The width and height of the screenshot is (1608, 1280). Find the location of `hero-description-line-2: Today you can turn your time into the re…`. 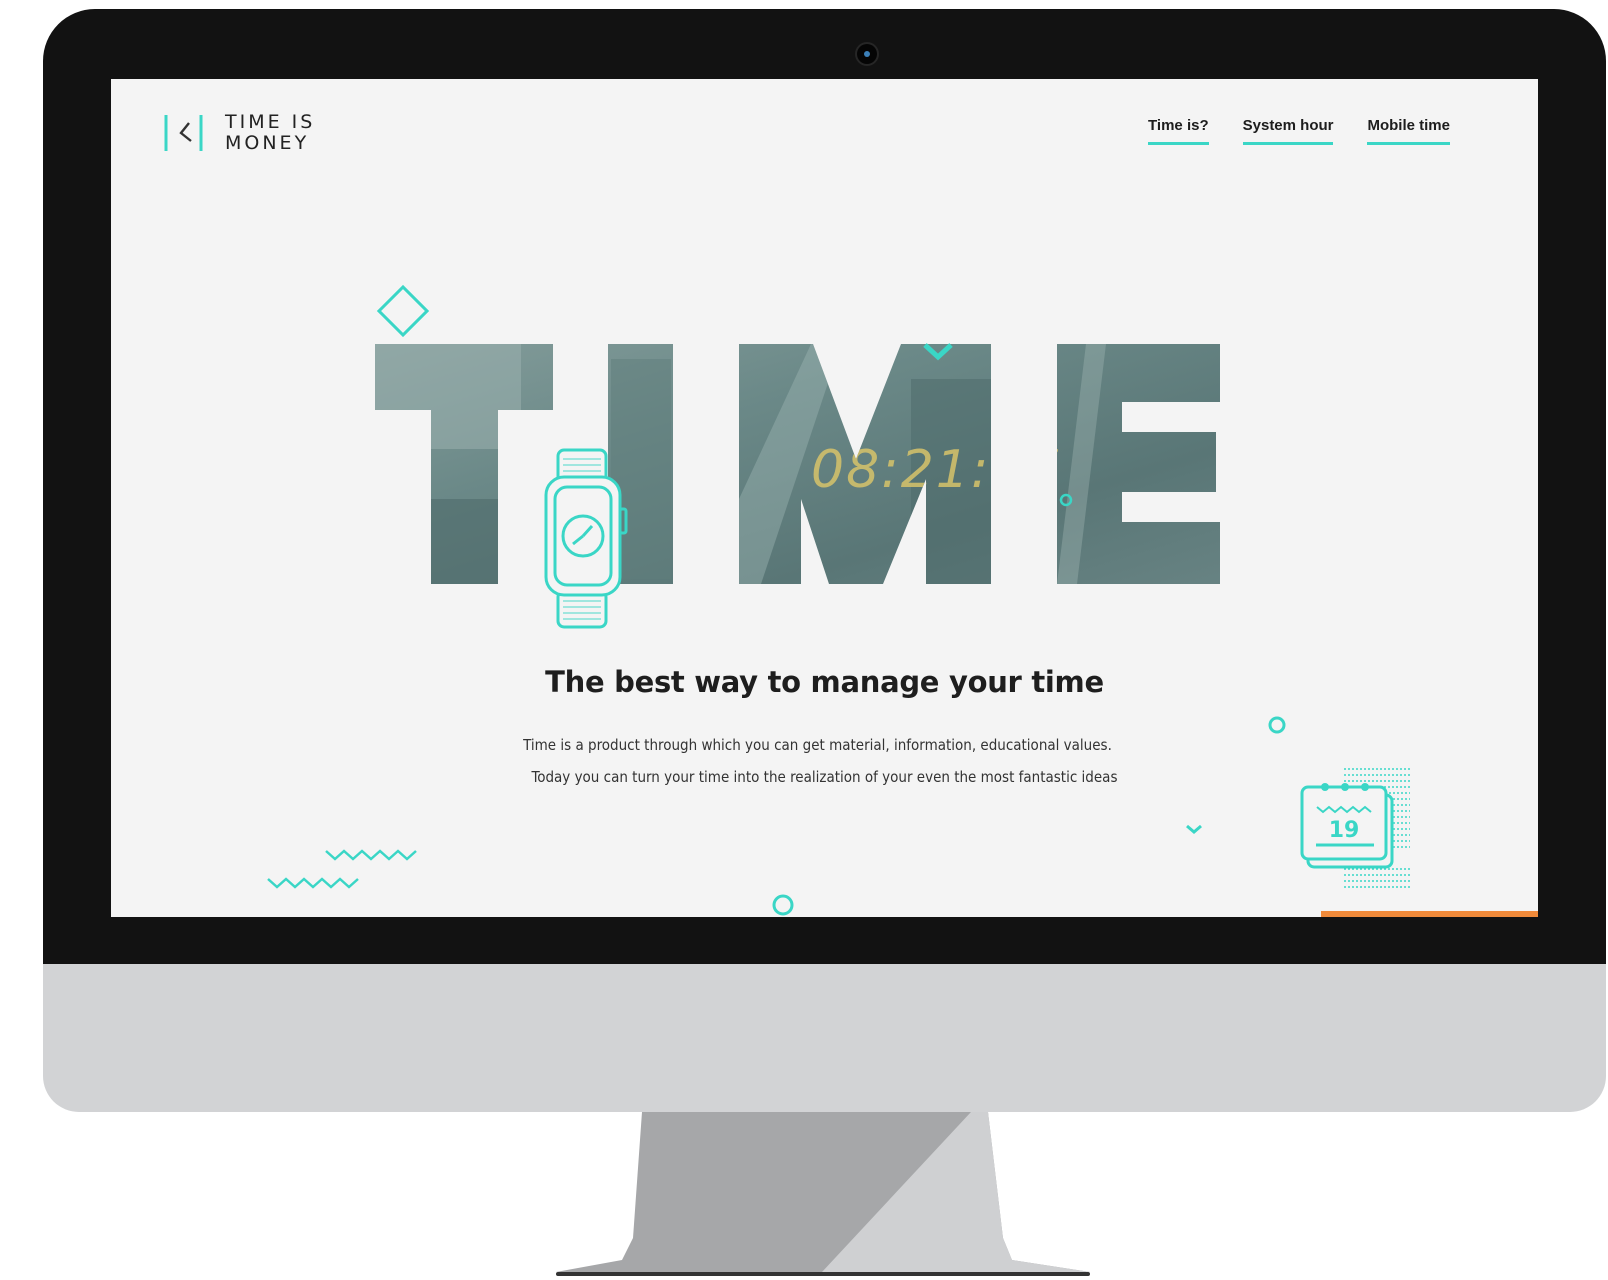

hero-description-line-2: Today you can turn your time into the re… is located at coordinates (824, 777).